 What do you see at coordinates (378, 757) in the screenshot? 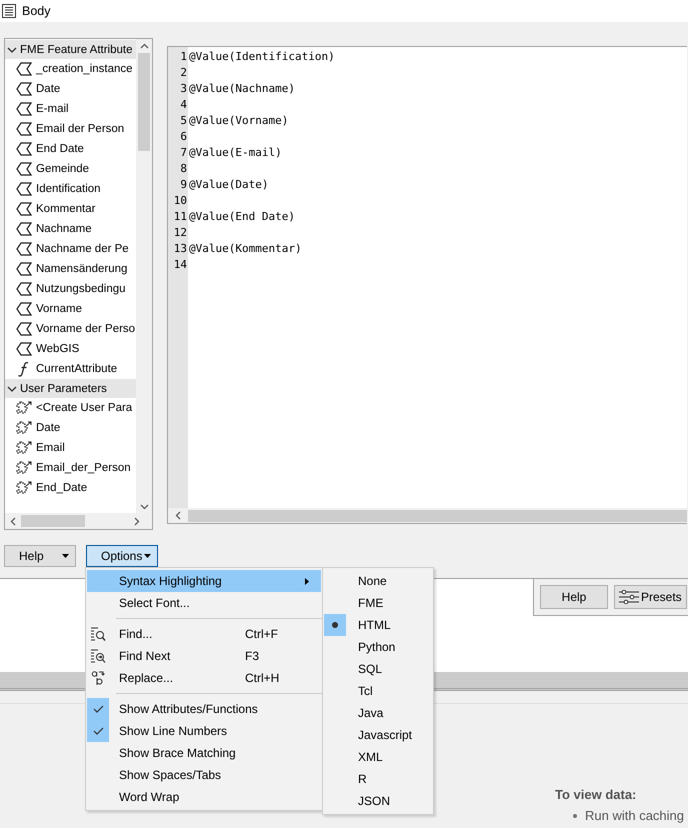
I see `menu-item: XML` at bounding box center [378, 757].